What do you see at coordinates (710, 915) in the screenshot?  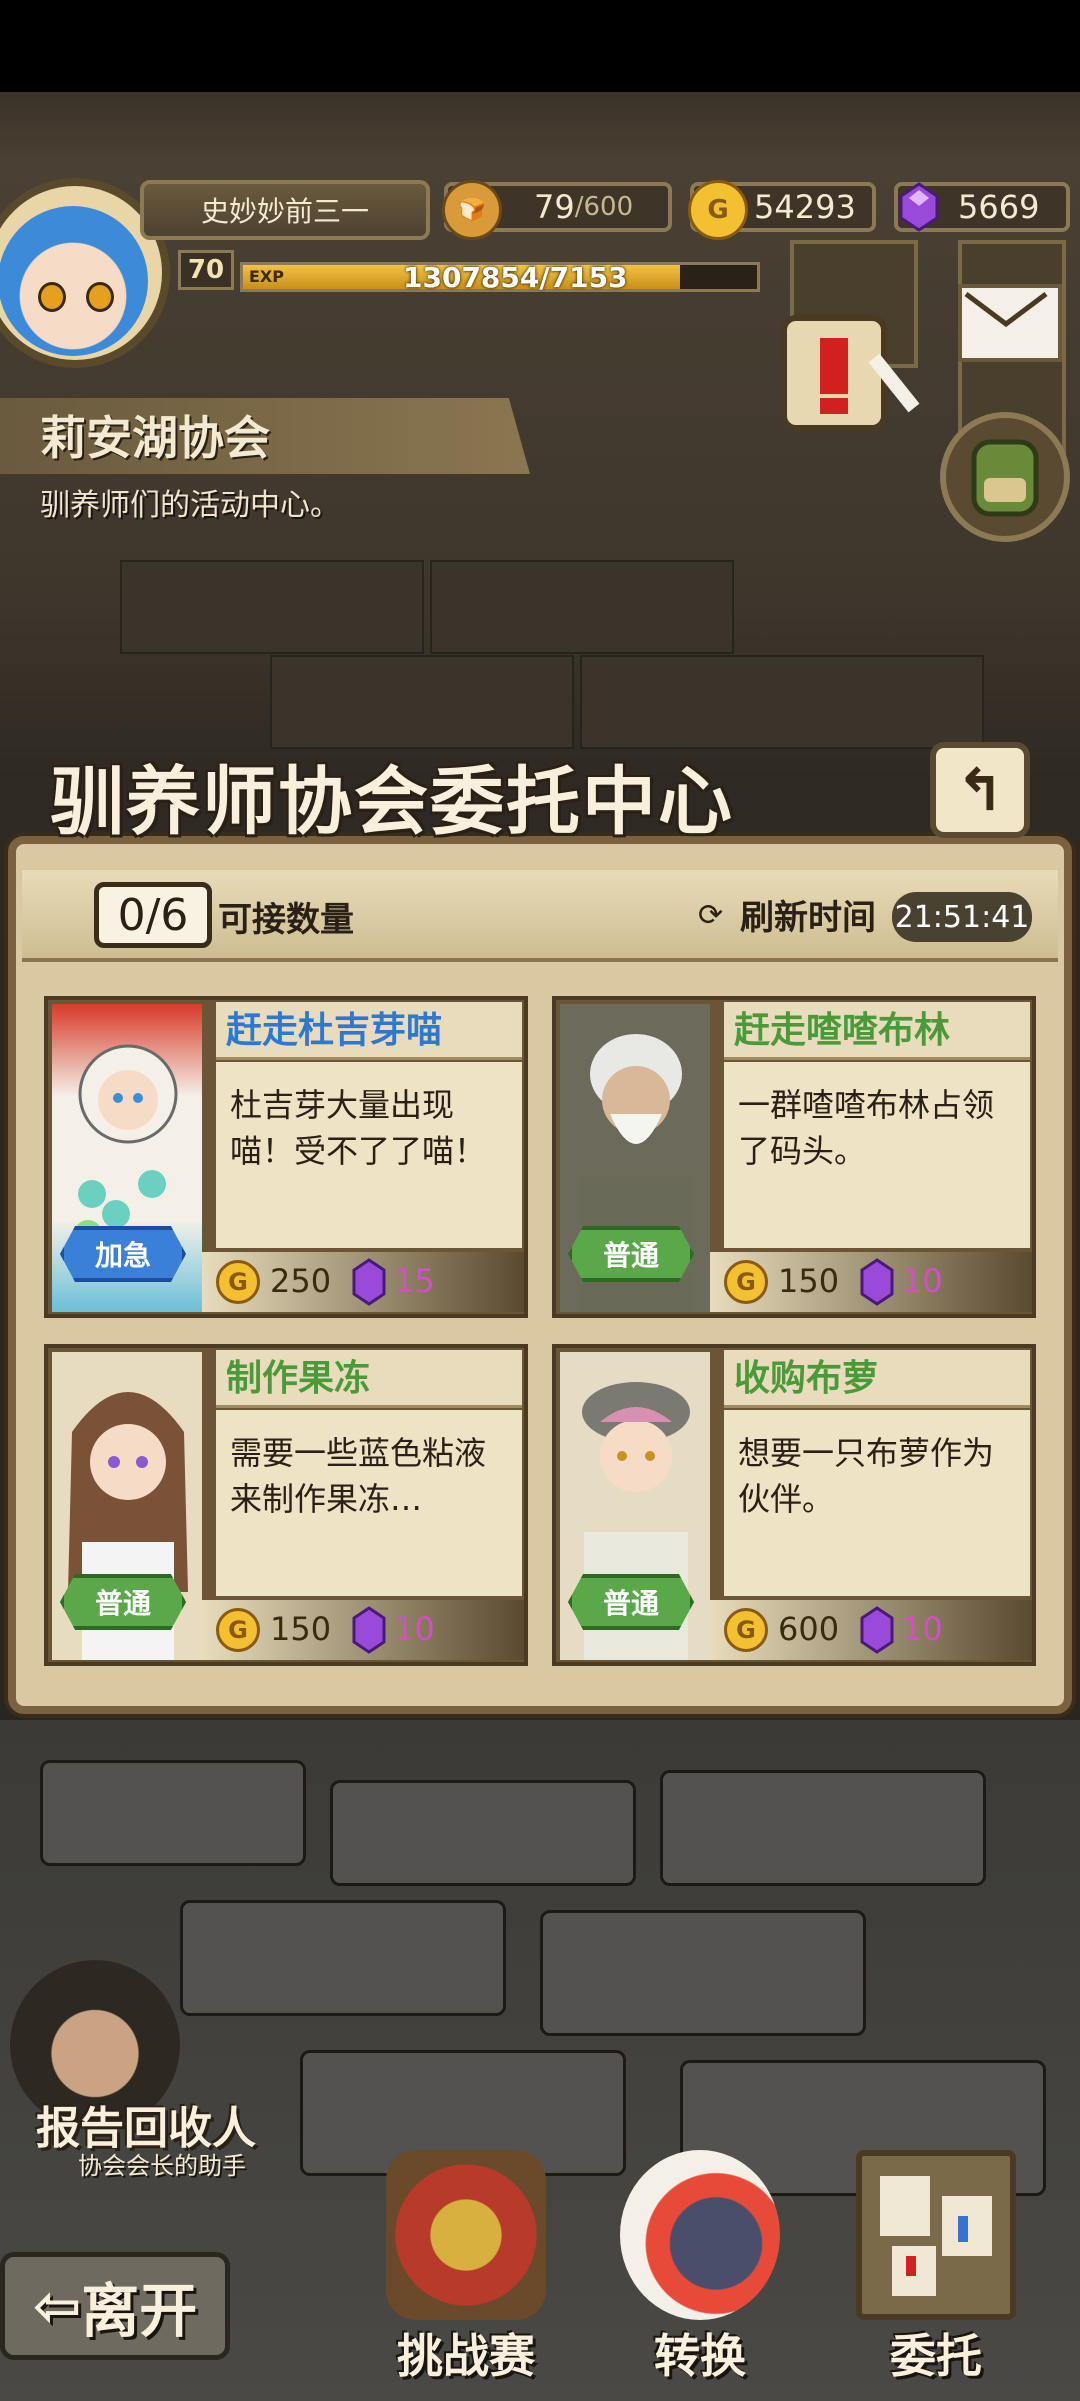 I see `refresh-icon: ⟳` at bounding box center [710, 915].